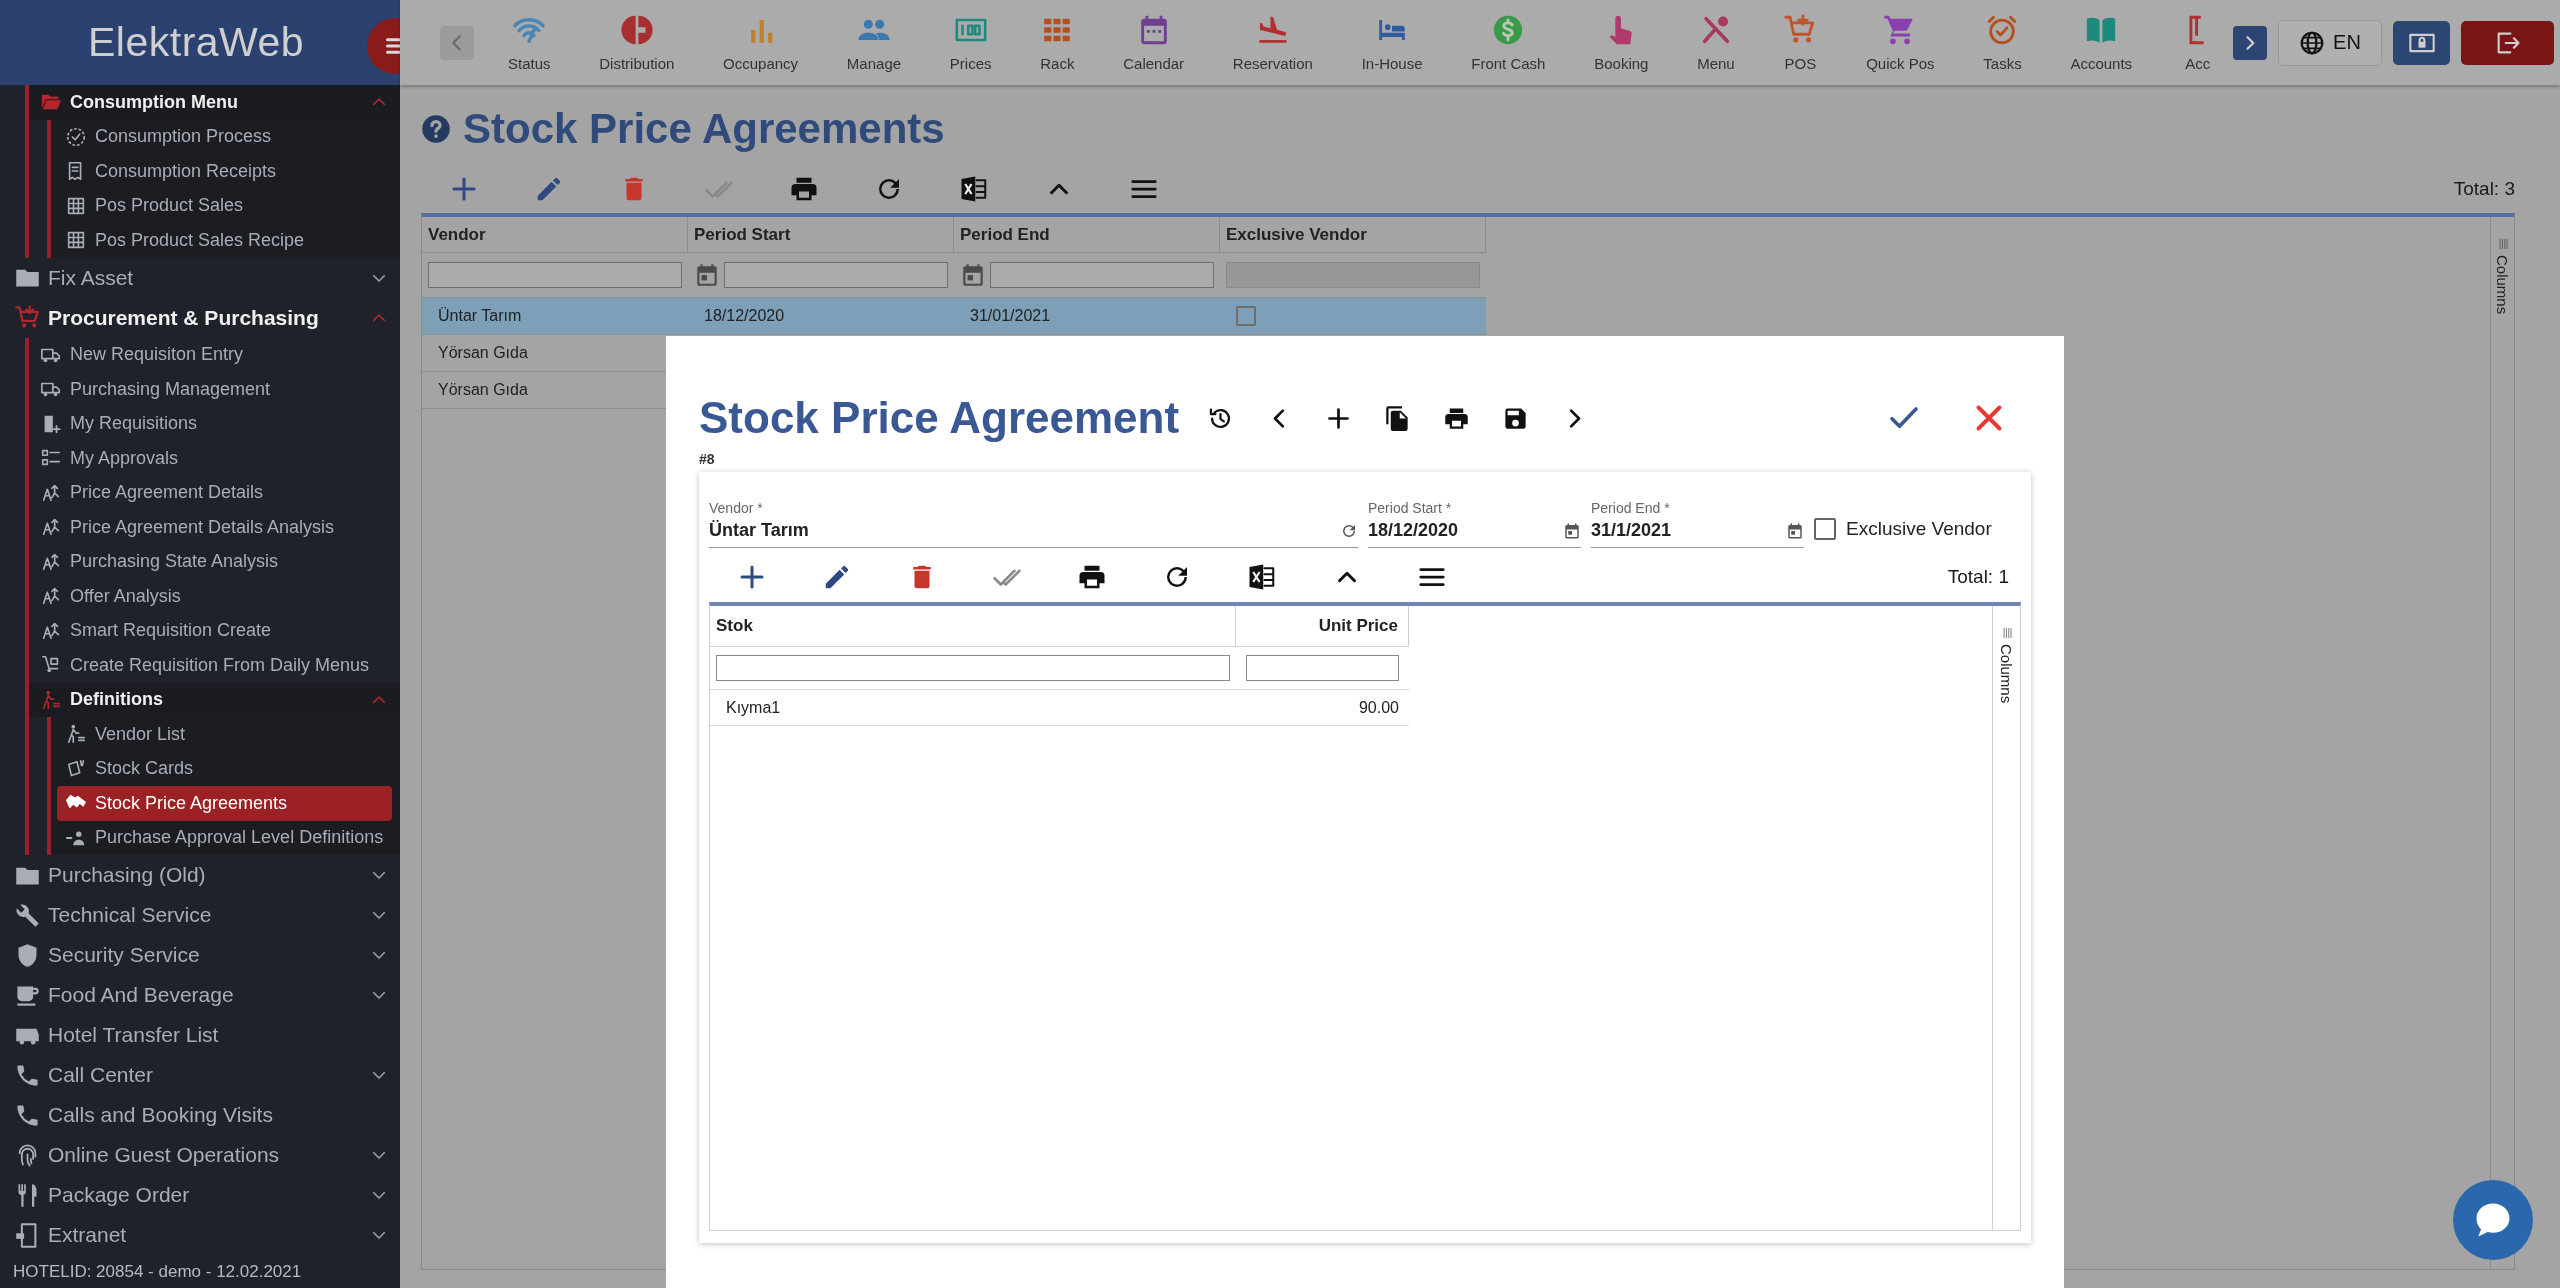 The image size is (2560, 1288). Describe the element at coordinates (1057, 42) in the screenshot. I see `nav-item: Rack` at that location.